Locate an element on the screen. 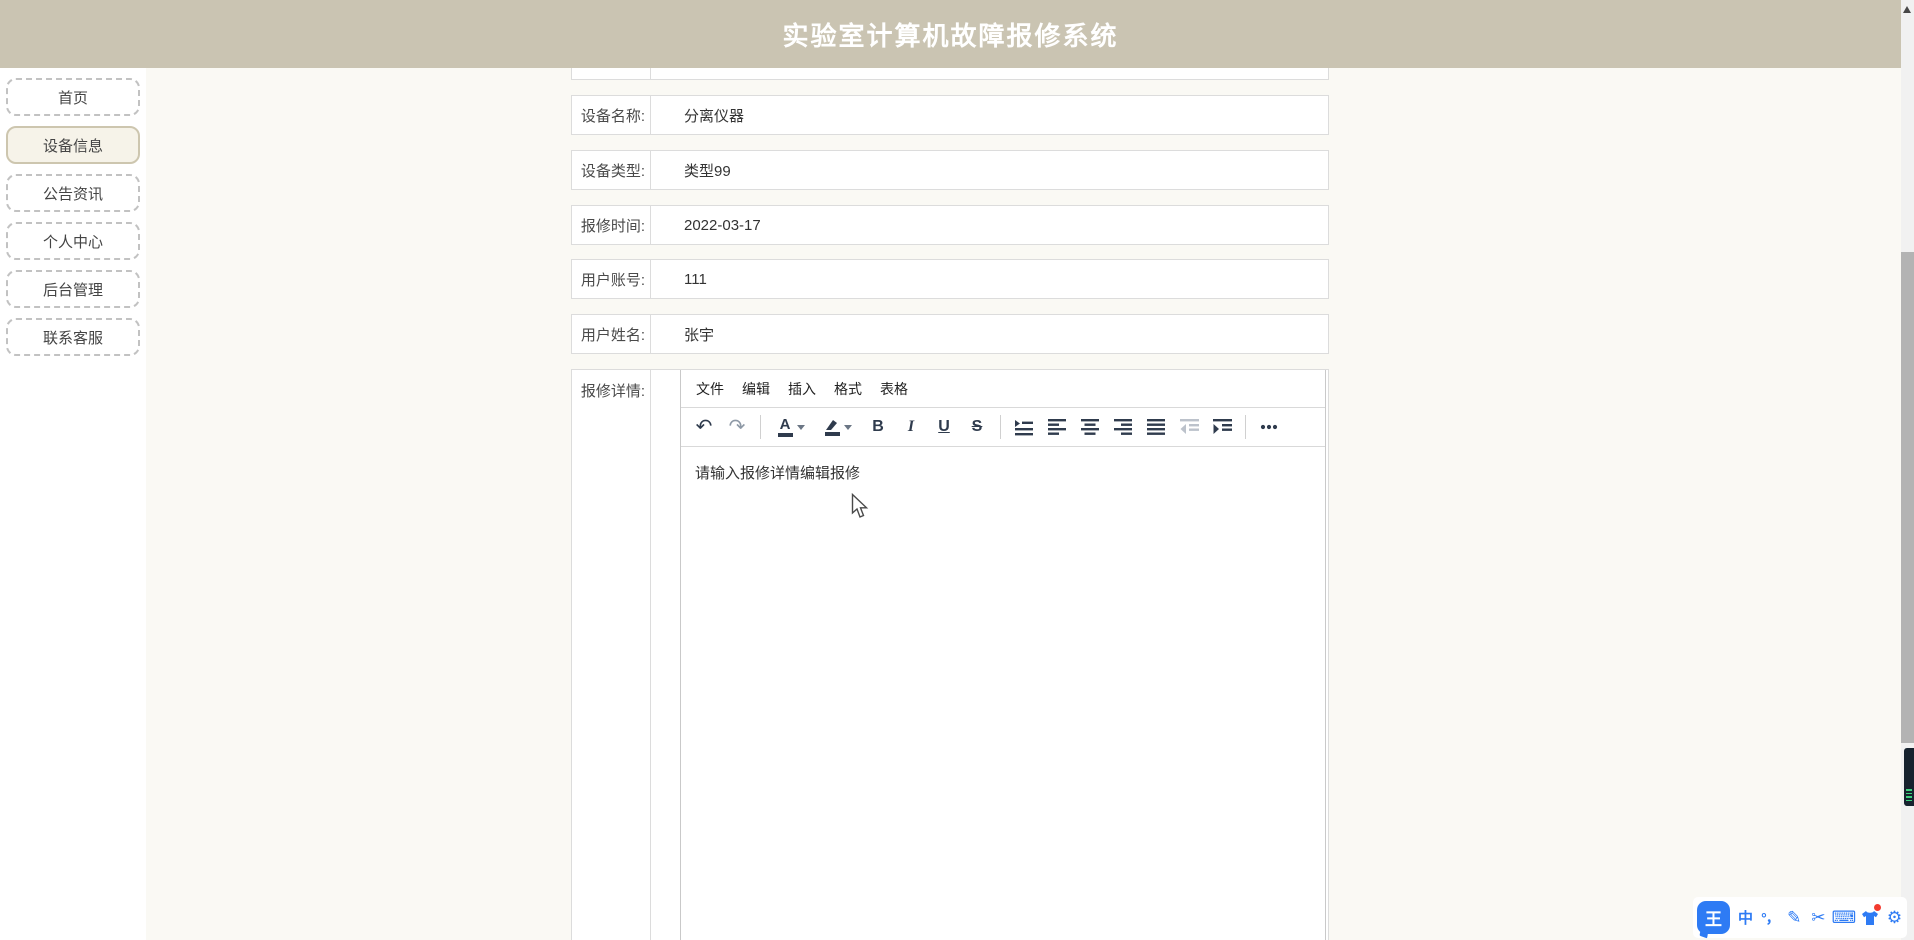  ime-toolbar: 王 中 °， ✎ ✂ ⌨ ⚙ is located at coordinates (1800, 917).